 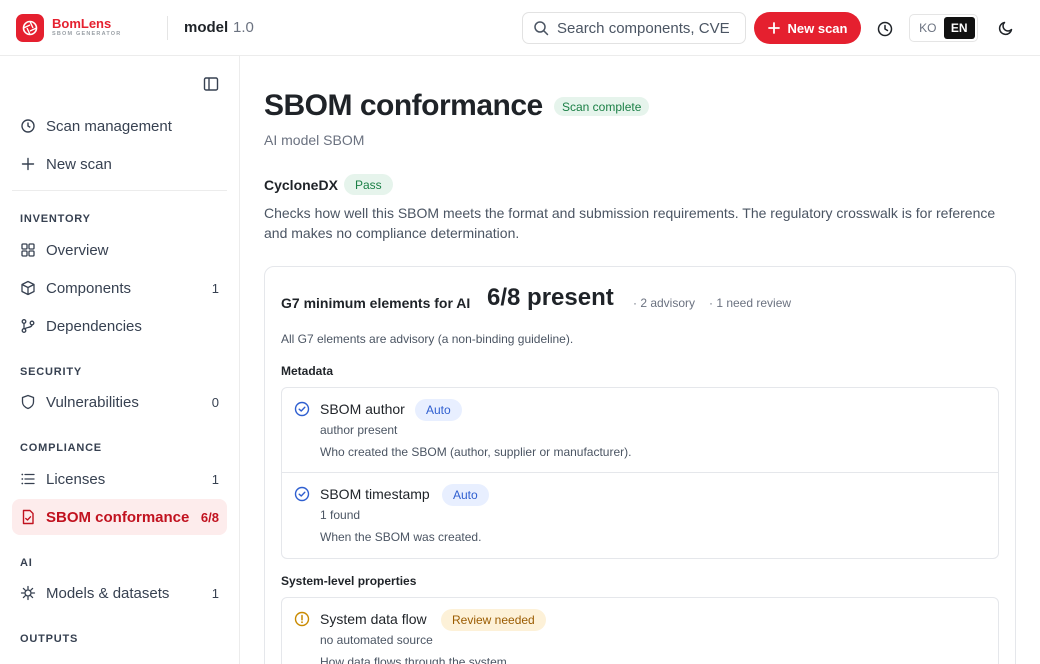 I want to click on sidebar-toggle-icon, so click(x=211, y=84).